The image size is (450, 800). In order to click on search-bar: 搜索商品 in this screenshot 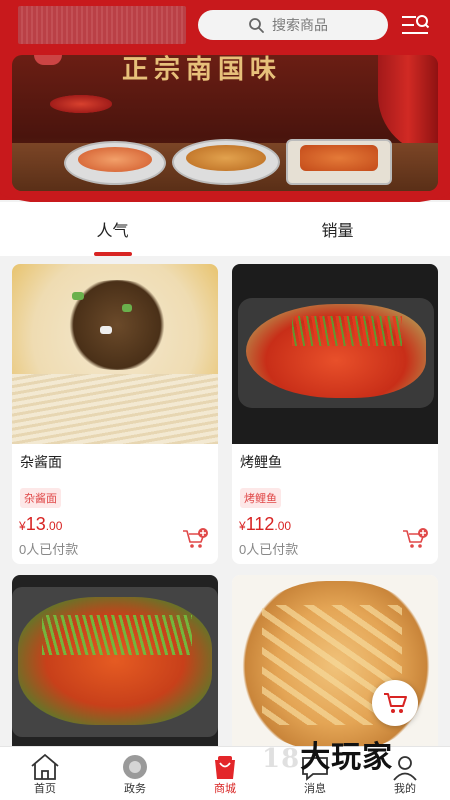, I will do `click(293, 25)`.